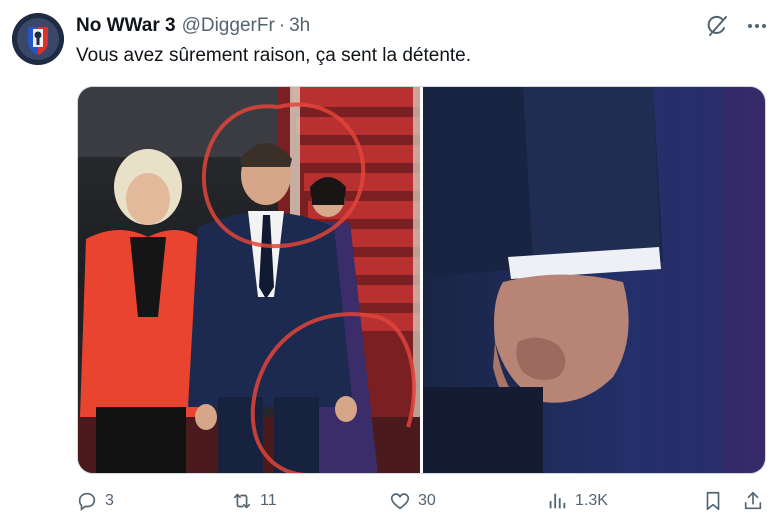 The height and width of the screenshot is (522, 784). Describe the element at coordinates (757, 26) in the screenshot. I see `more-icon` at that location.